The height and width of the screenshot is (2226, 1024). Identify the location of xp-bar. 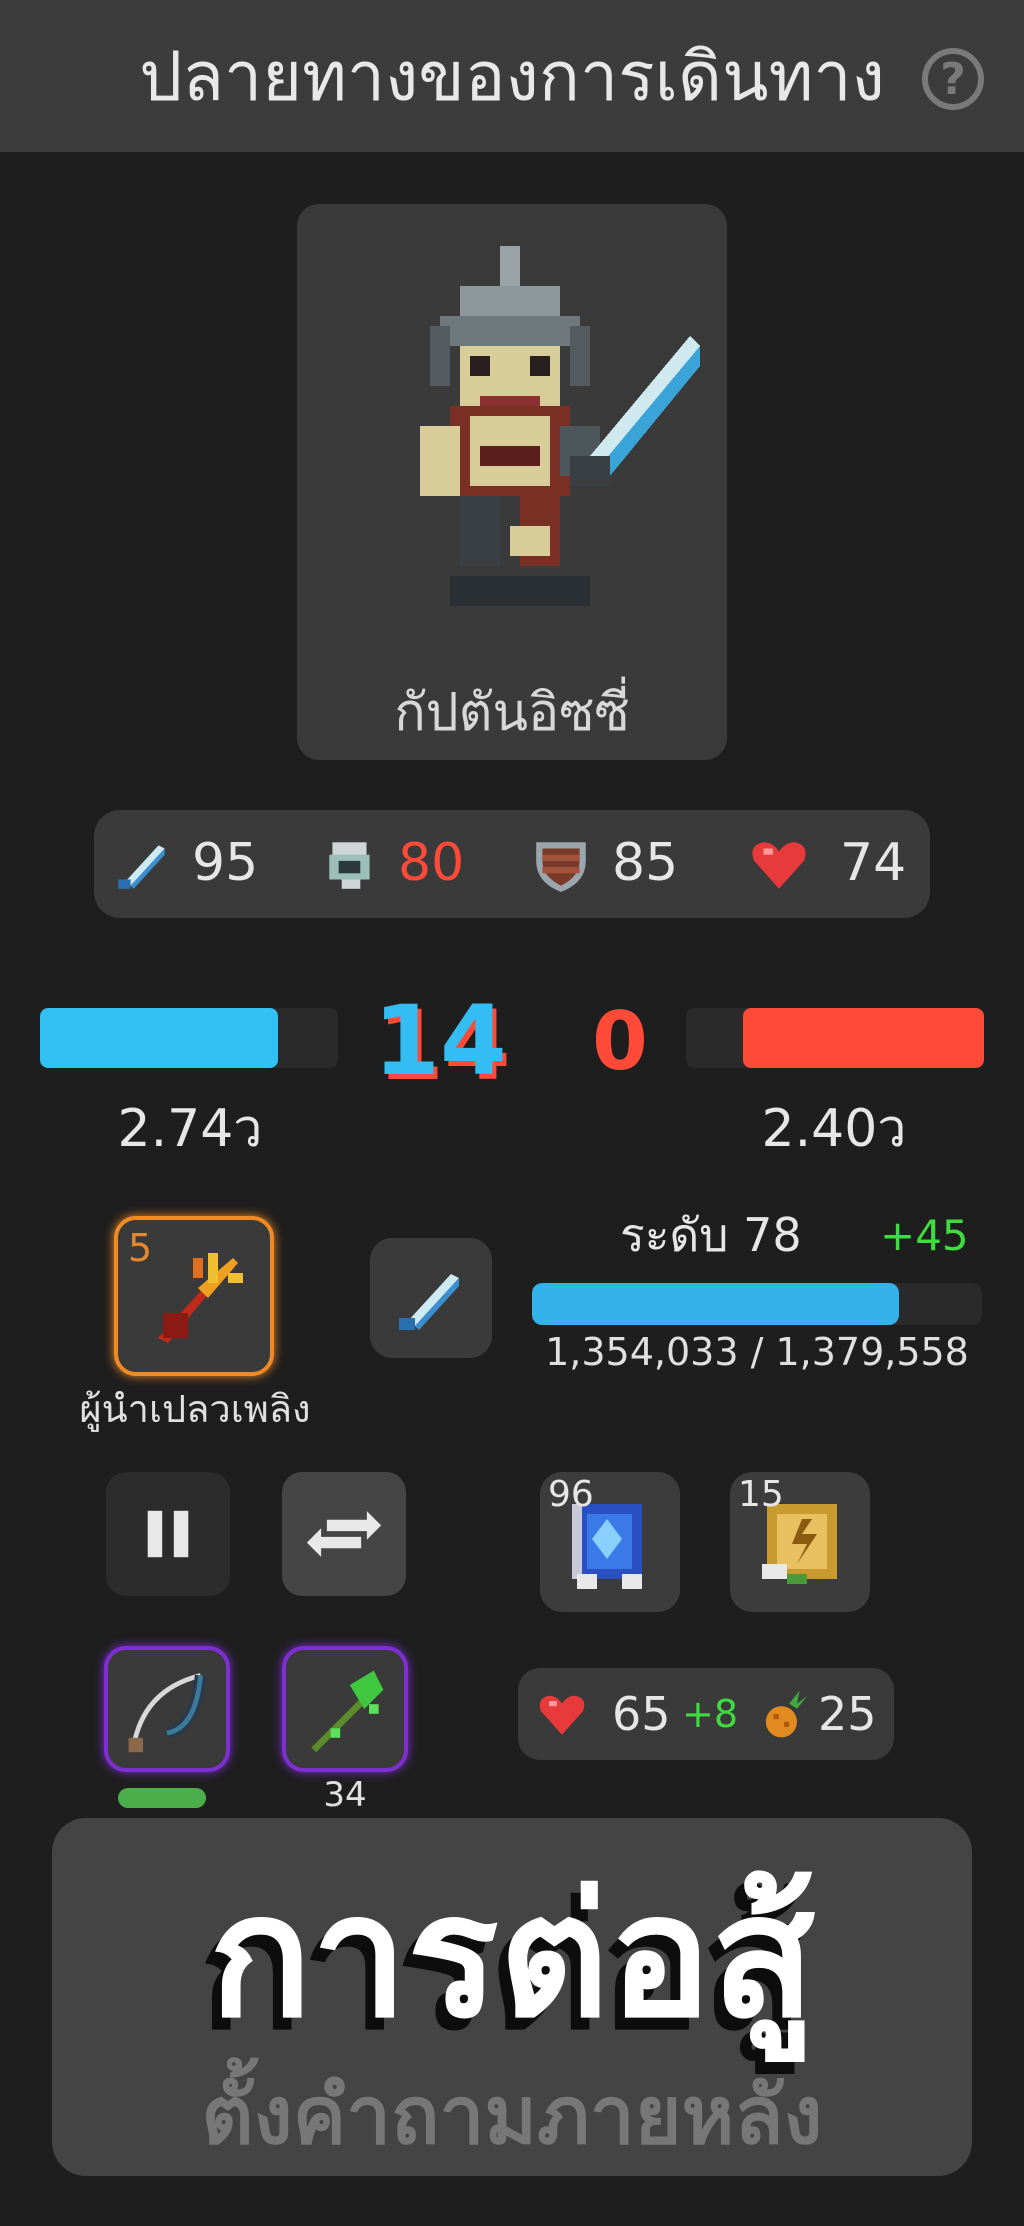
(757, 1304).